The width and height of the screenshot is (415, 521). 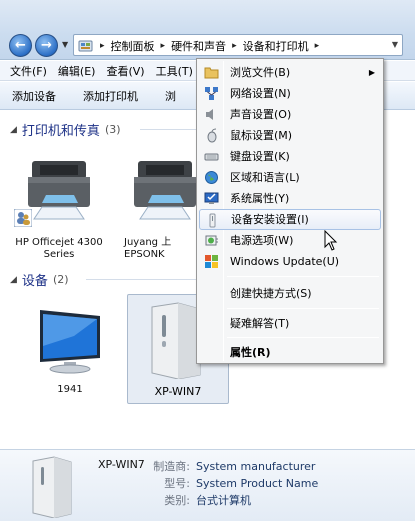 What do you see at coordinates (85, 46) in the screenshot?
I see `control-panel-icon` at bounding box center [85, 46].